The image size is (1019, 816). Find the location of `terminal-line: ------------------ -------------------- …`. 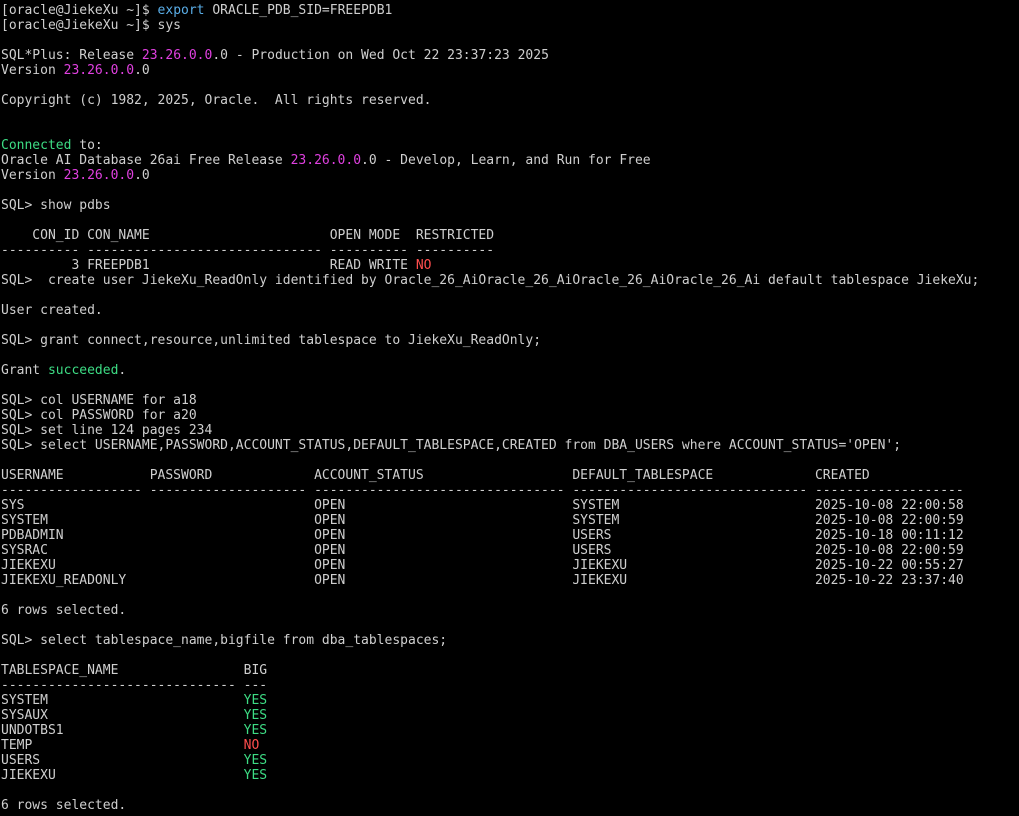

terminal-line: ------------------ -------------------- … is located at coordinates (510, 490).